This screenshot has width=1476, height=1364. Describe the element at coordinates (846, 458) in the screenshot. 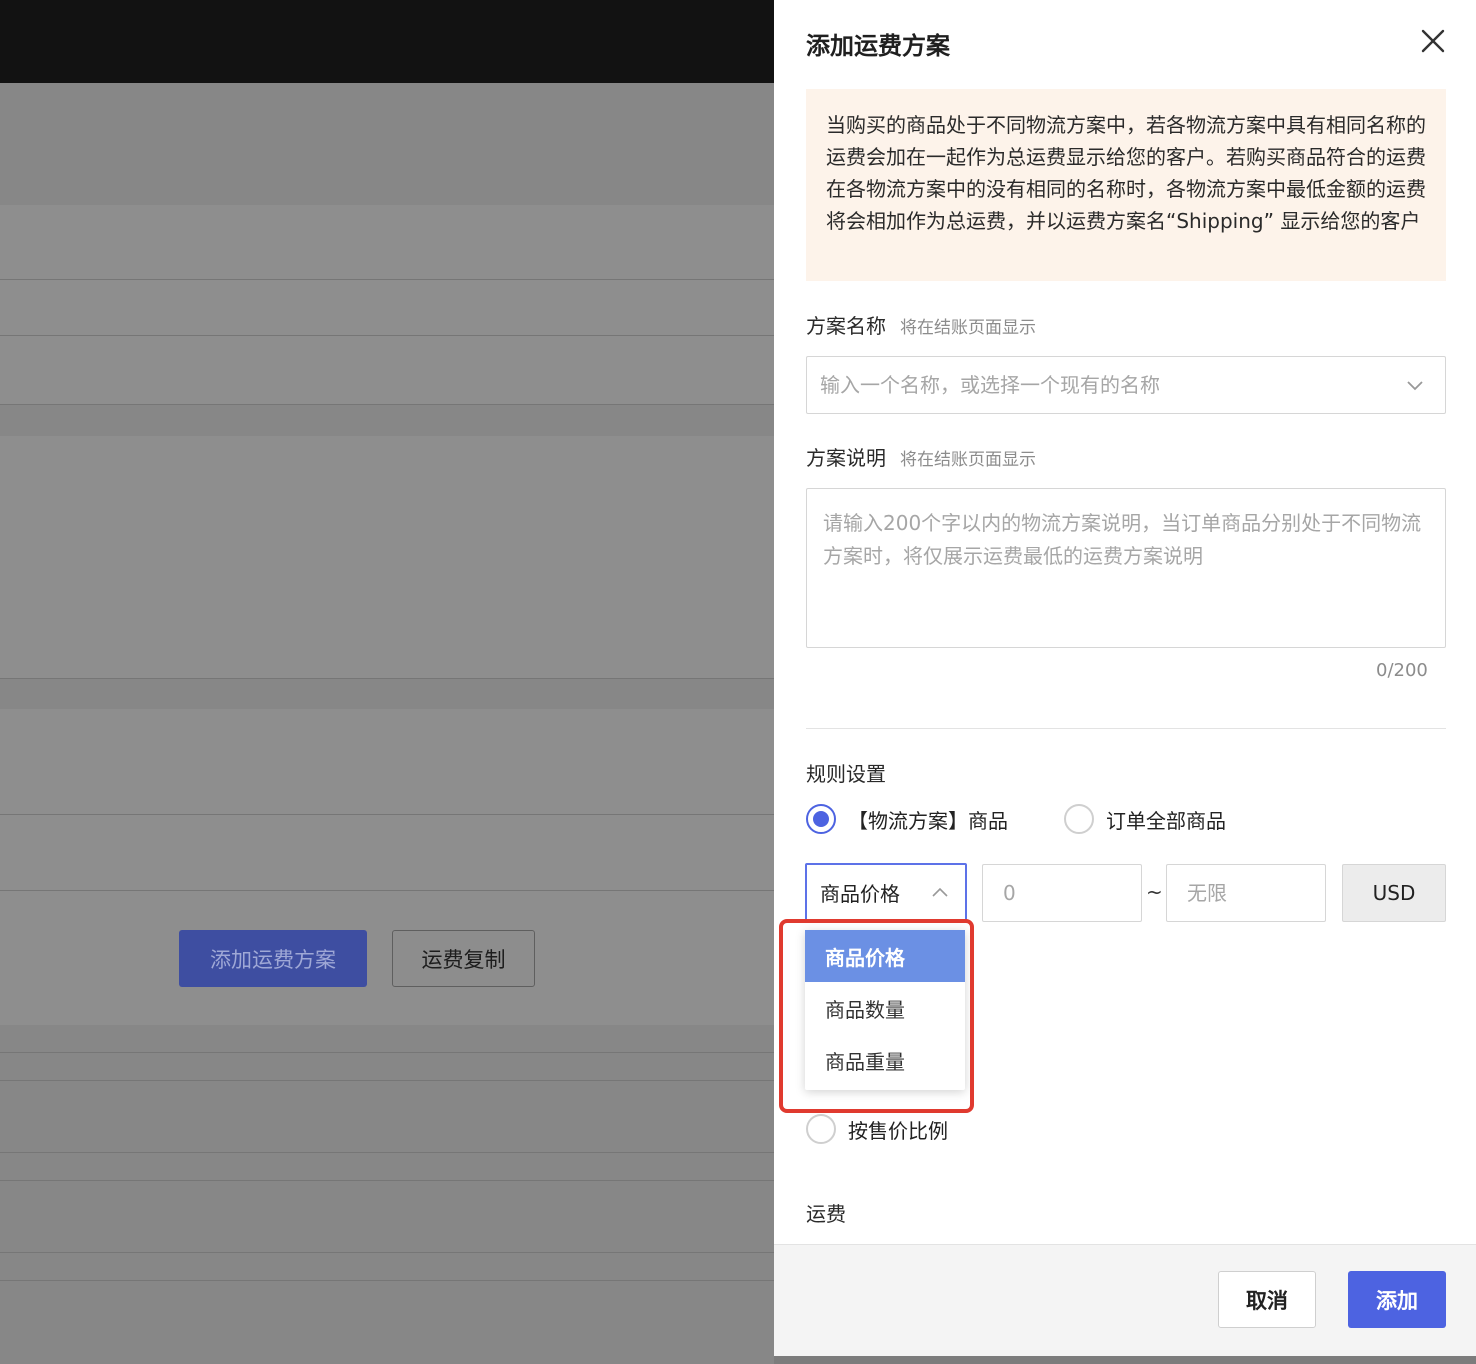

I see `plan-desc-label-text: 方案说明` at that location.